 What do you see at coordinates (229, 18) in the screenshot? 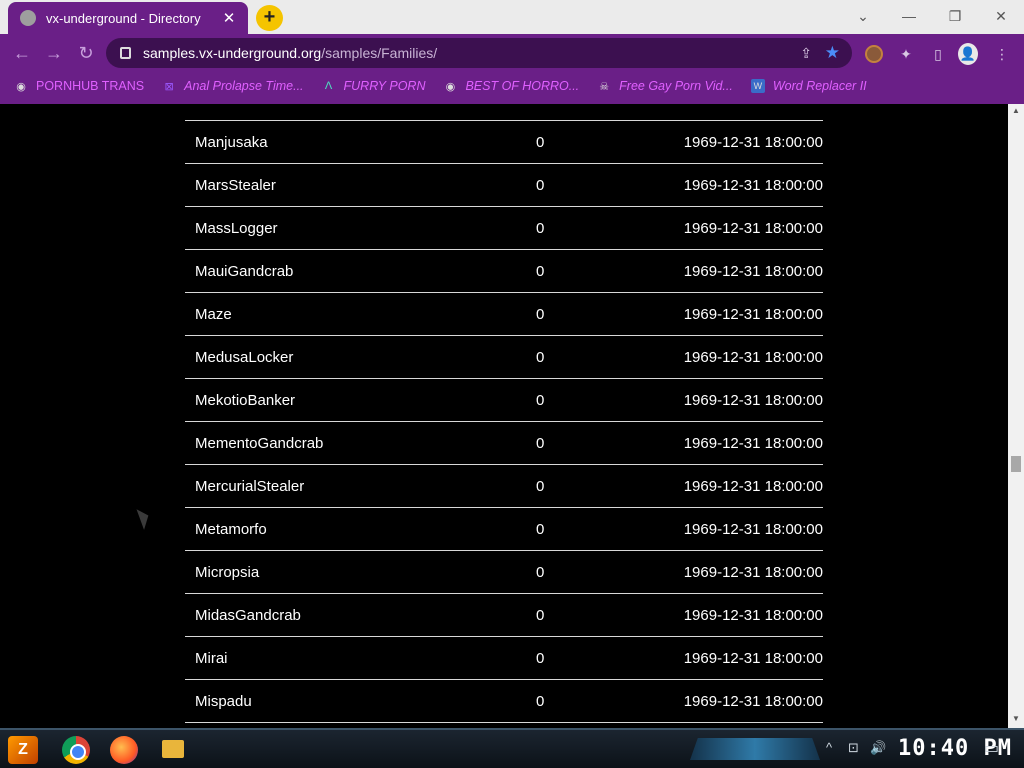
I see `tab-close-icon: ✕` at bounding box center [229, 18].